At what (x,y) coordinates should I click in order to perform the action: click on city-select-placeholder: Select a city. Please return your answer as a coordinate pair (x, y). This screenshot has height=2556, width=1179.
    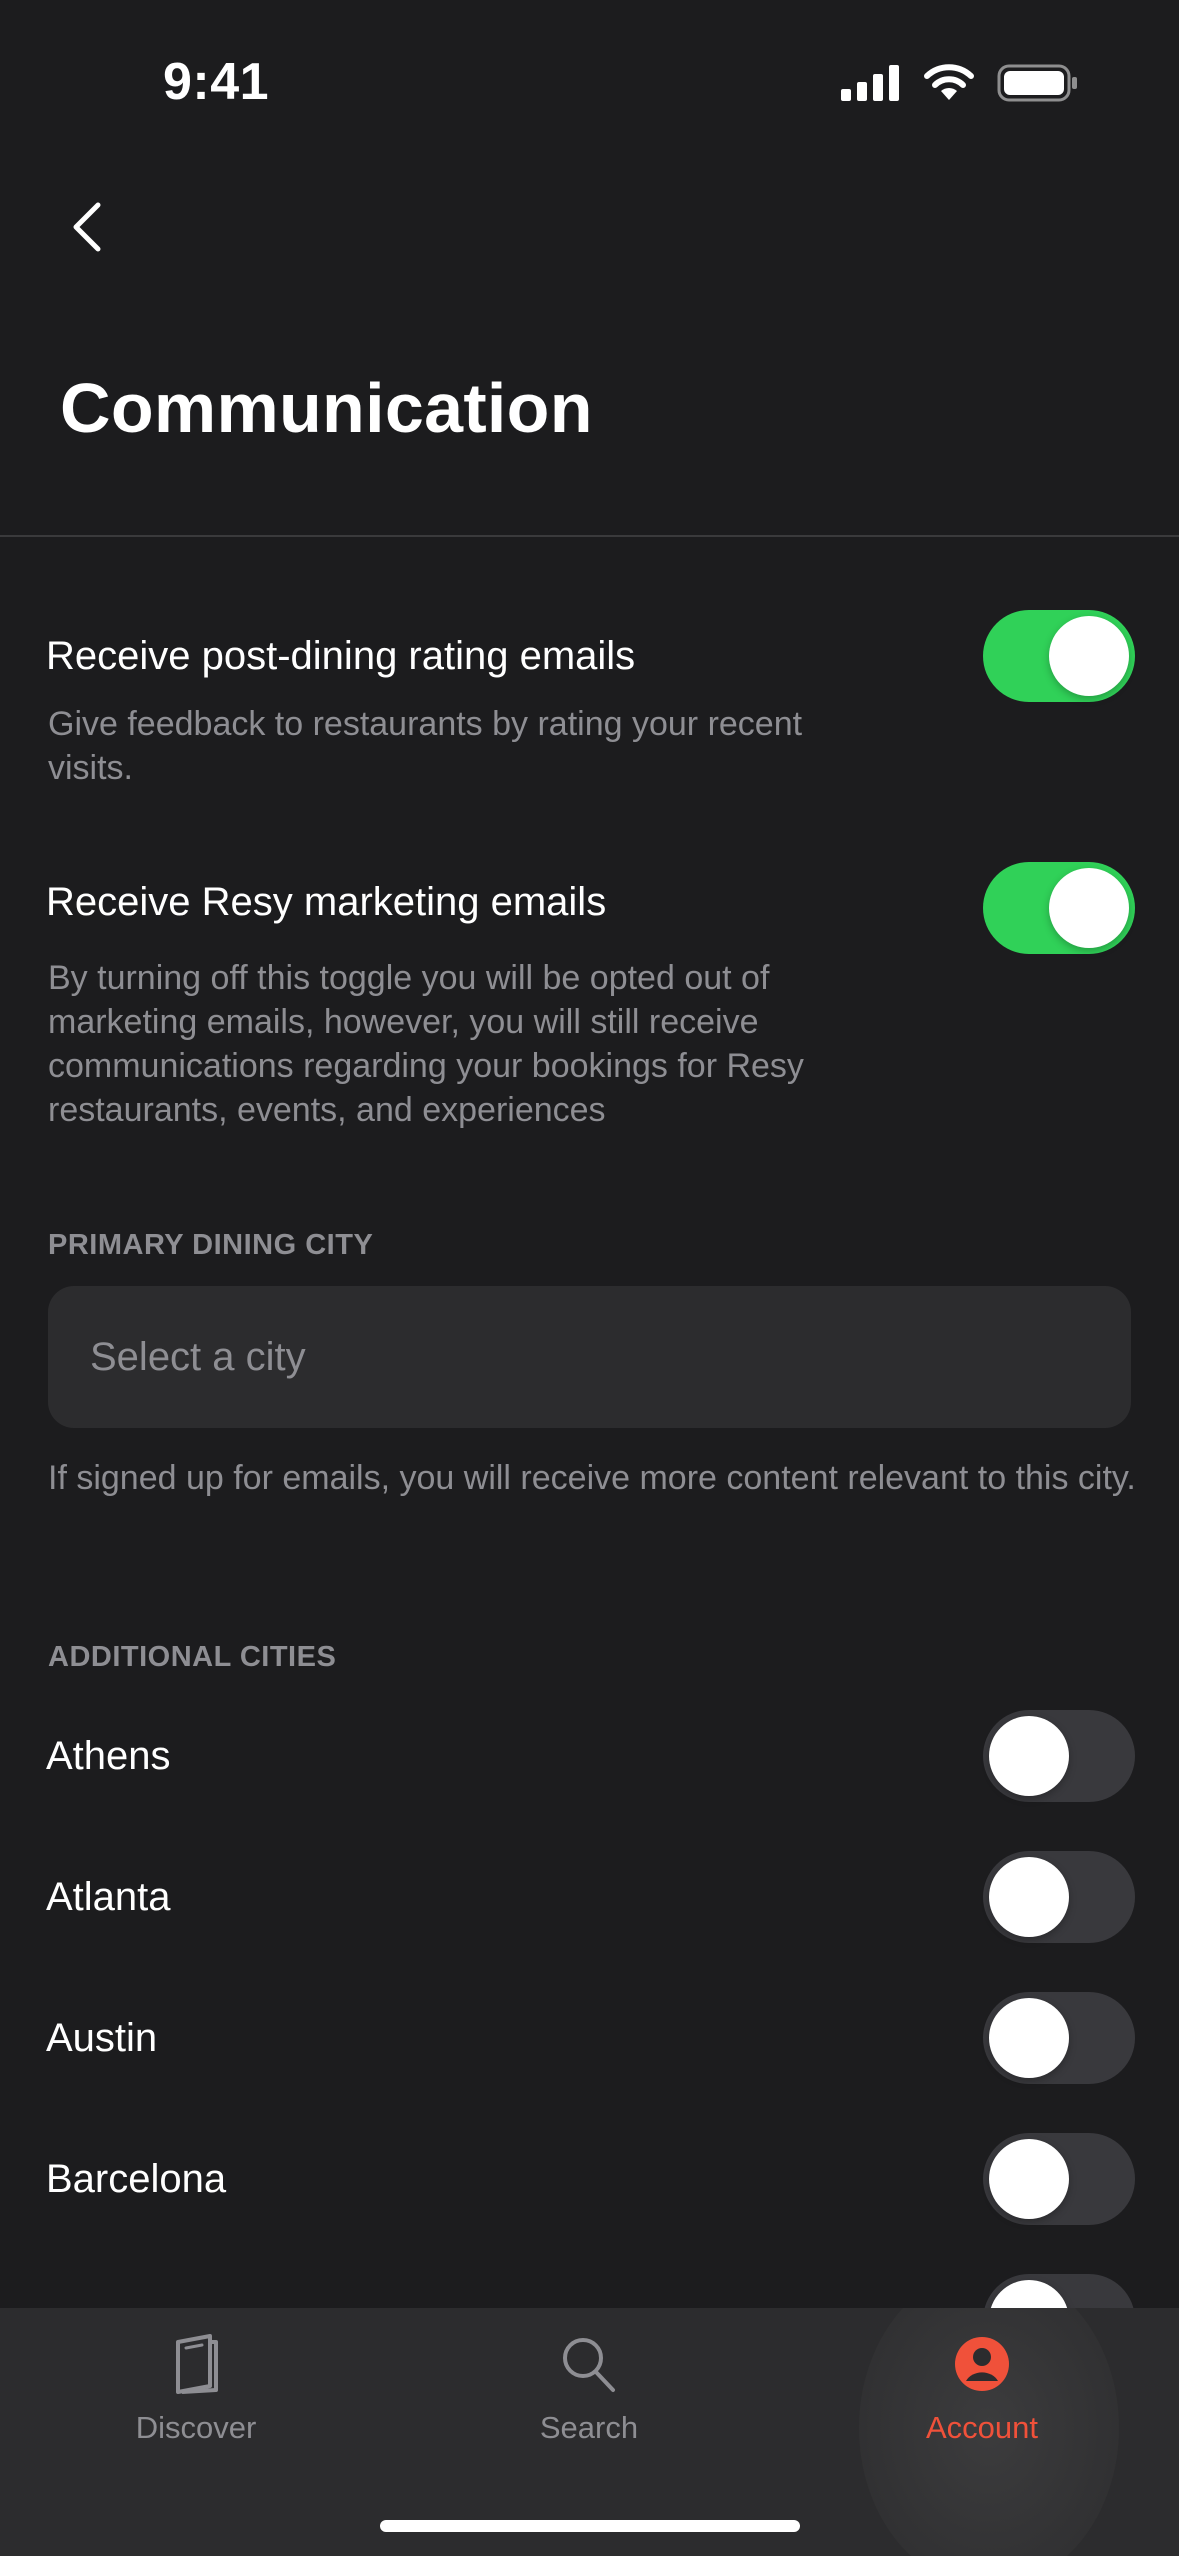
    Looking at the image, I should click on (198, 1356).